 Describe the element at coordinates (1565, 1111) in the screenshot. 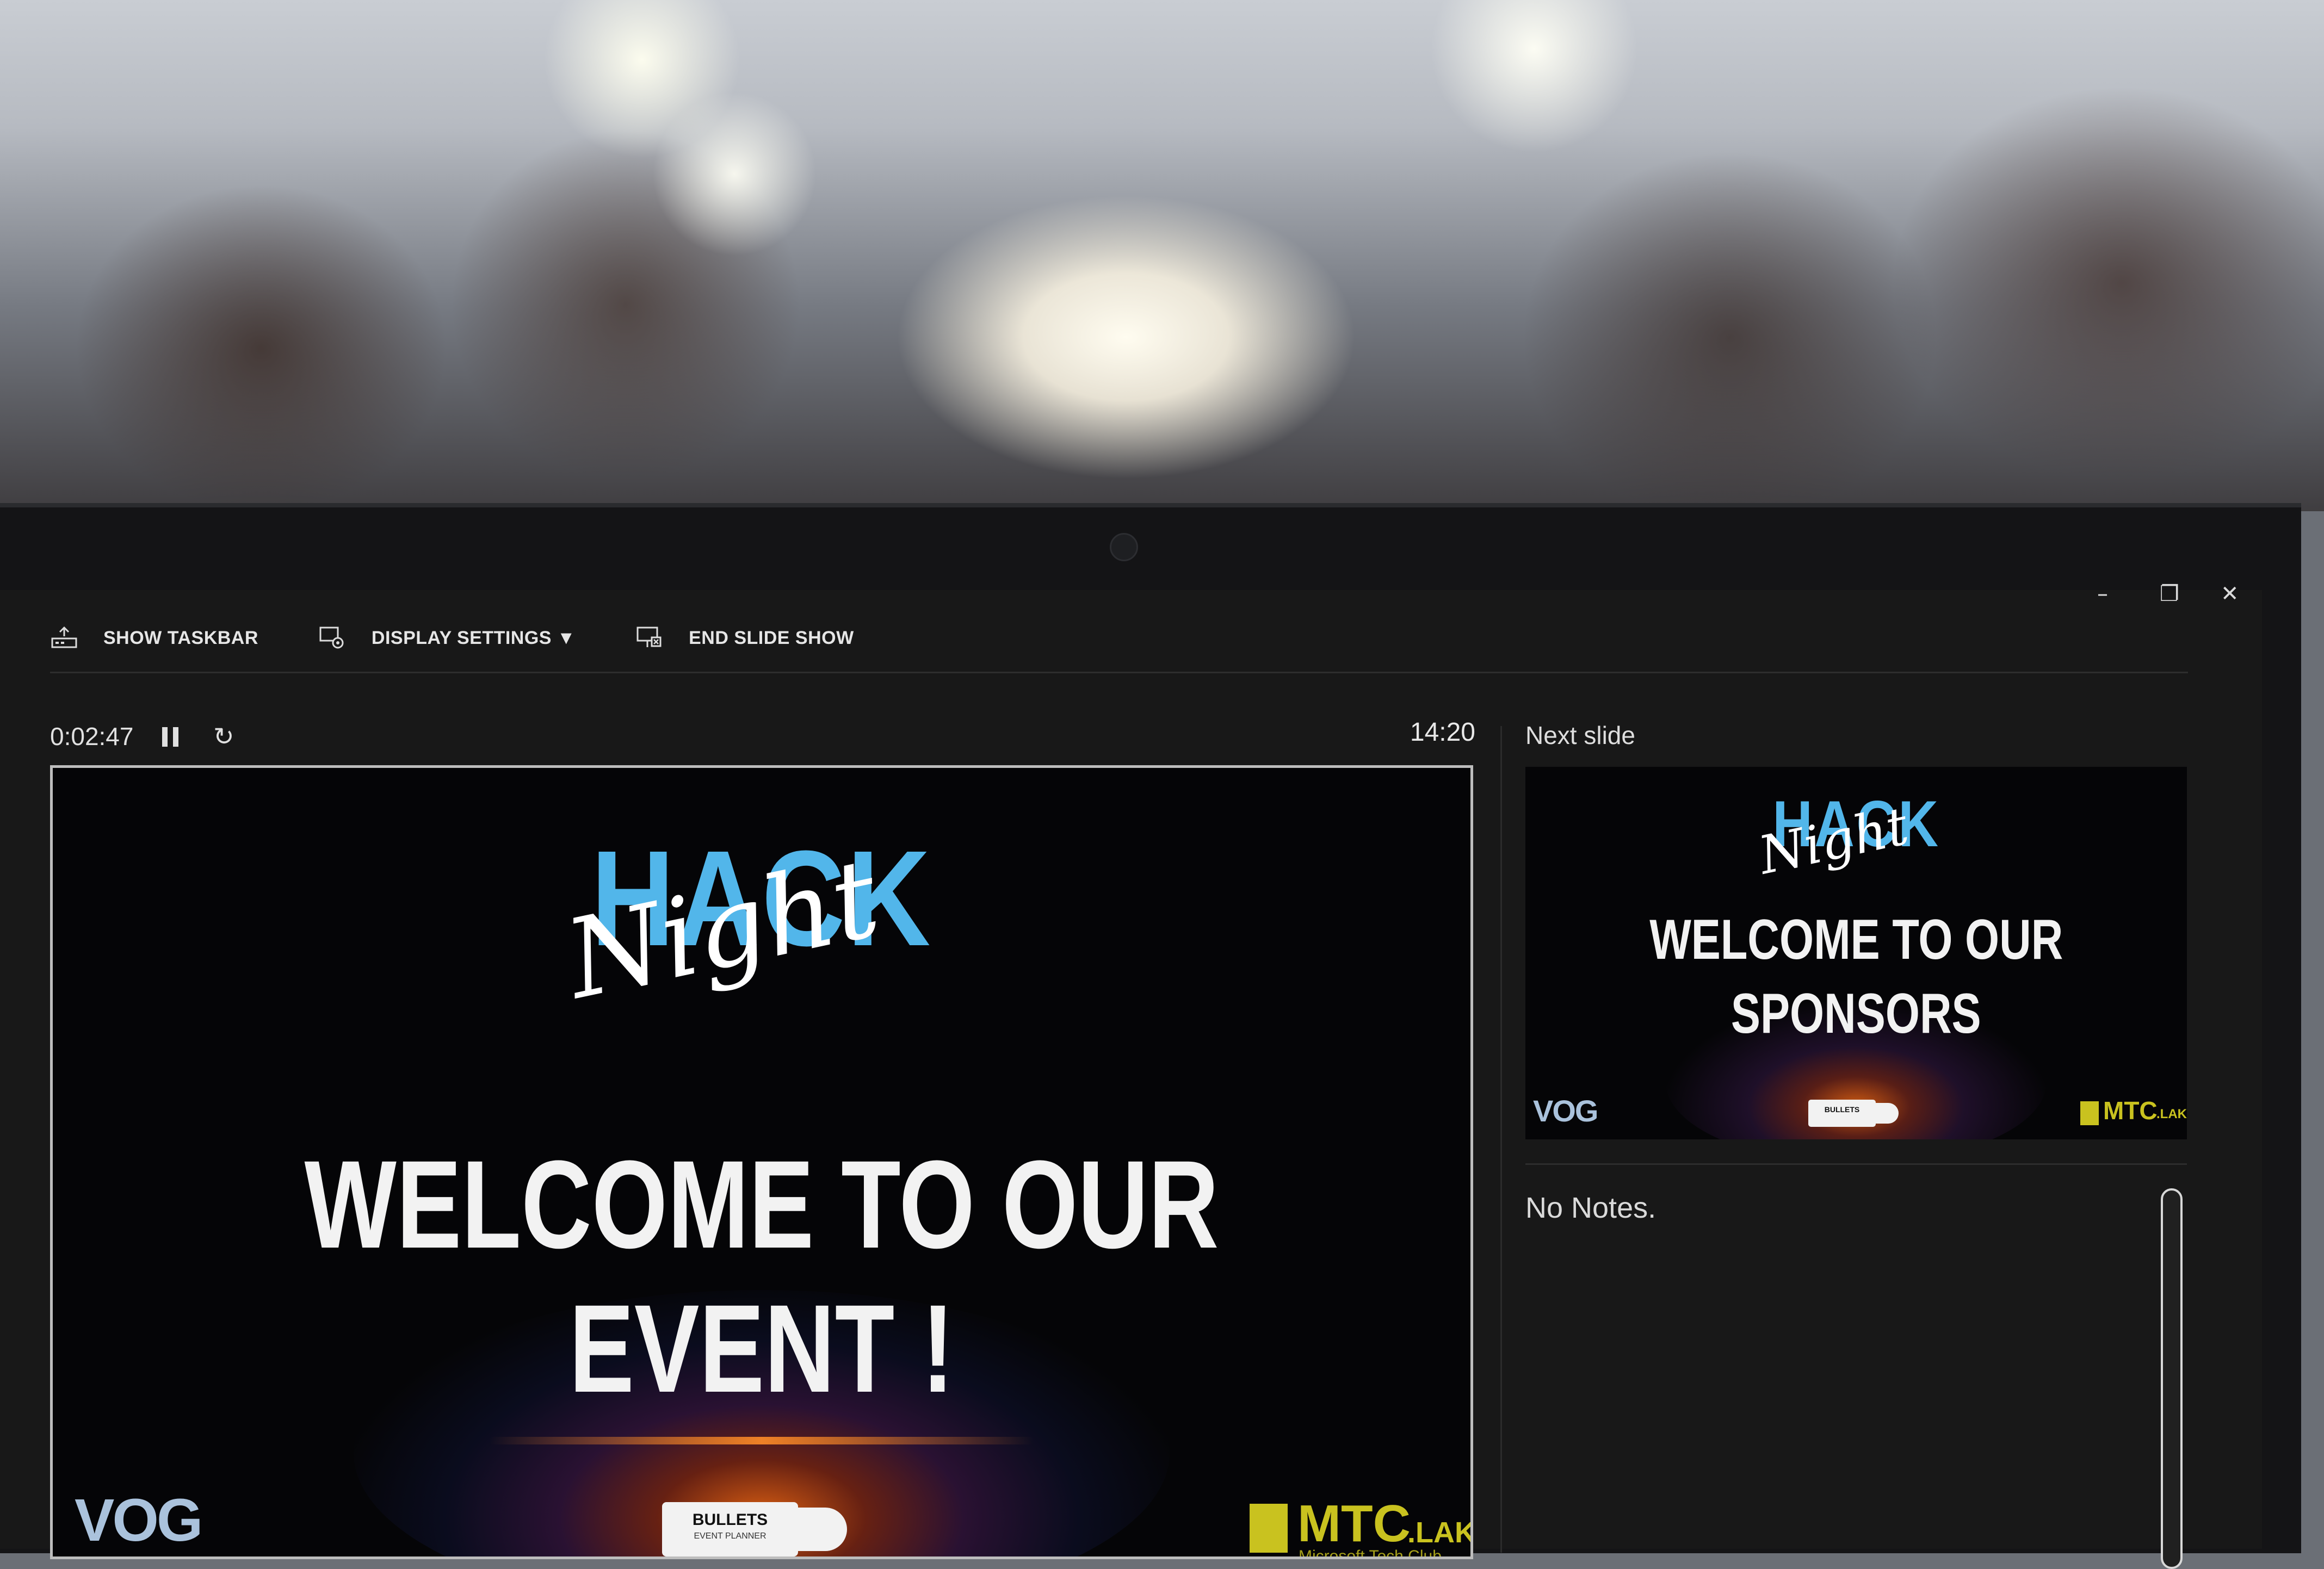

I see `next-vog-logo: VOG` at that location.